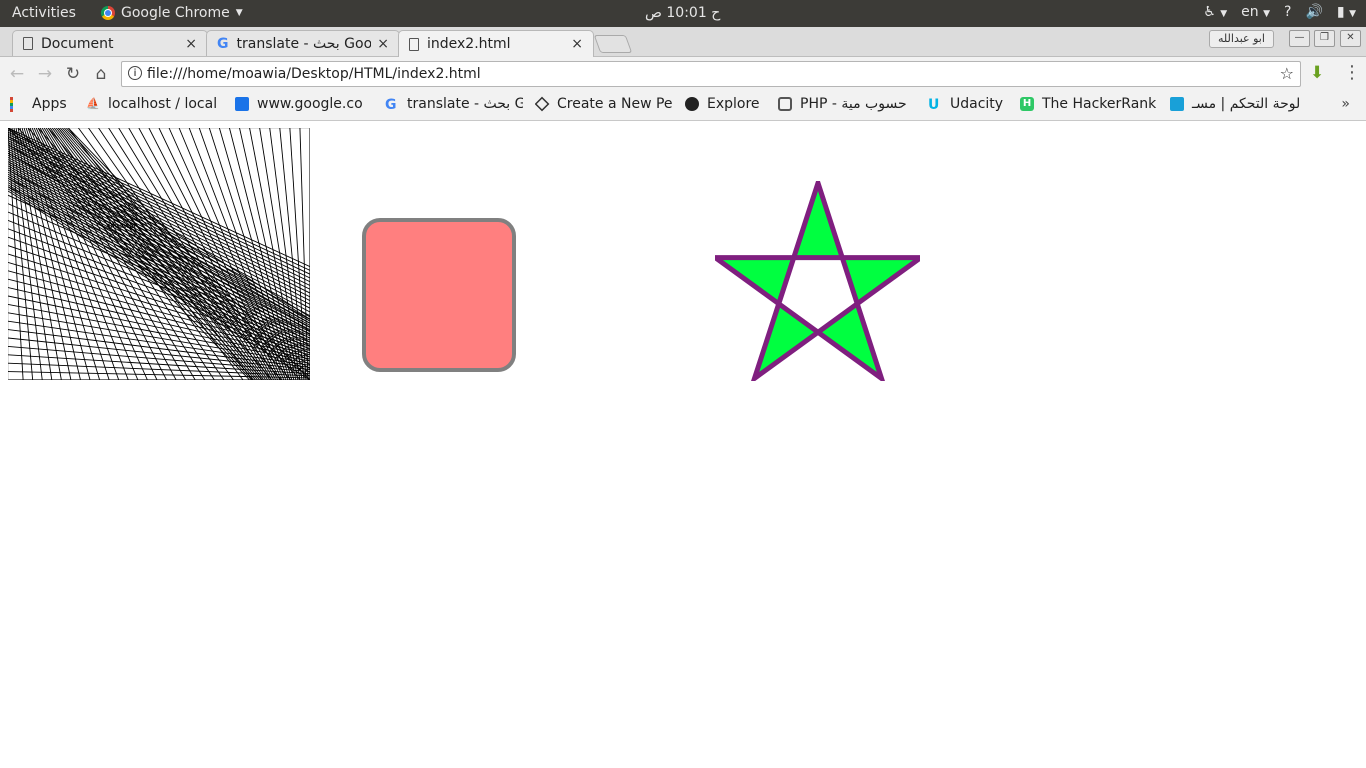  Describe the element at coordinates (934, 104) in the screenshot. I see `udacity-icon: U` at that location.